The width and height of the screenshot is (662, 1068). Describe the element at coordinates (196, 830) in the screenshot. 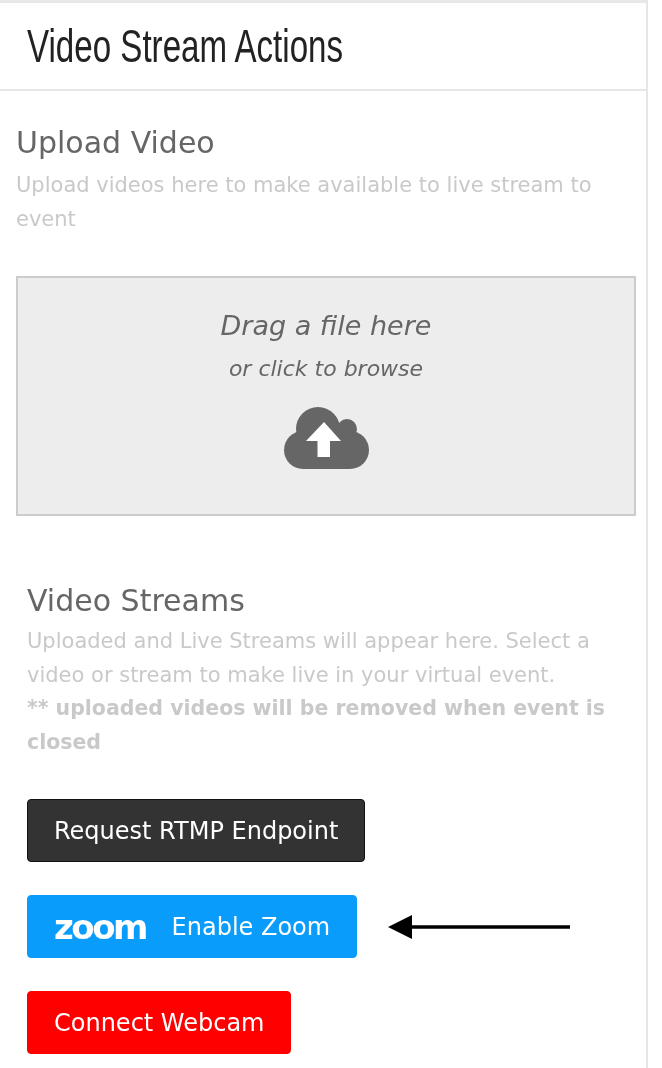

I see `rtmp-endpoint-button: Request RTMP Endpoint` at that location.